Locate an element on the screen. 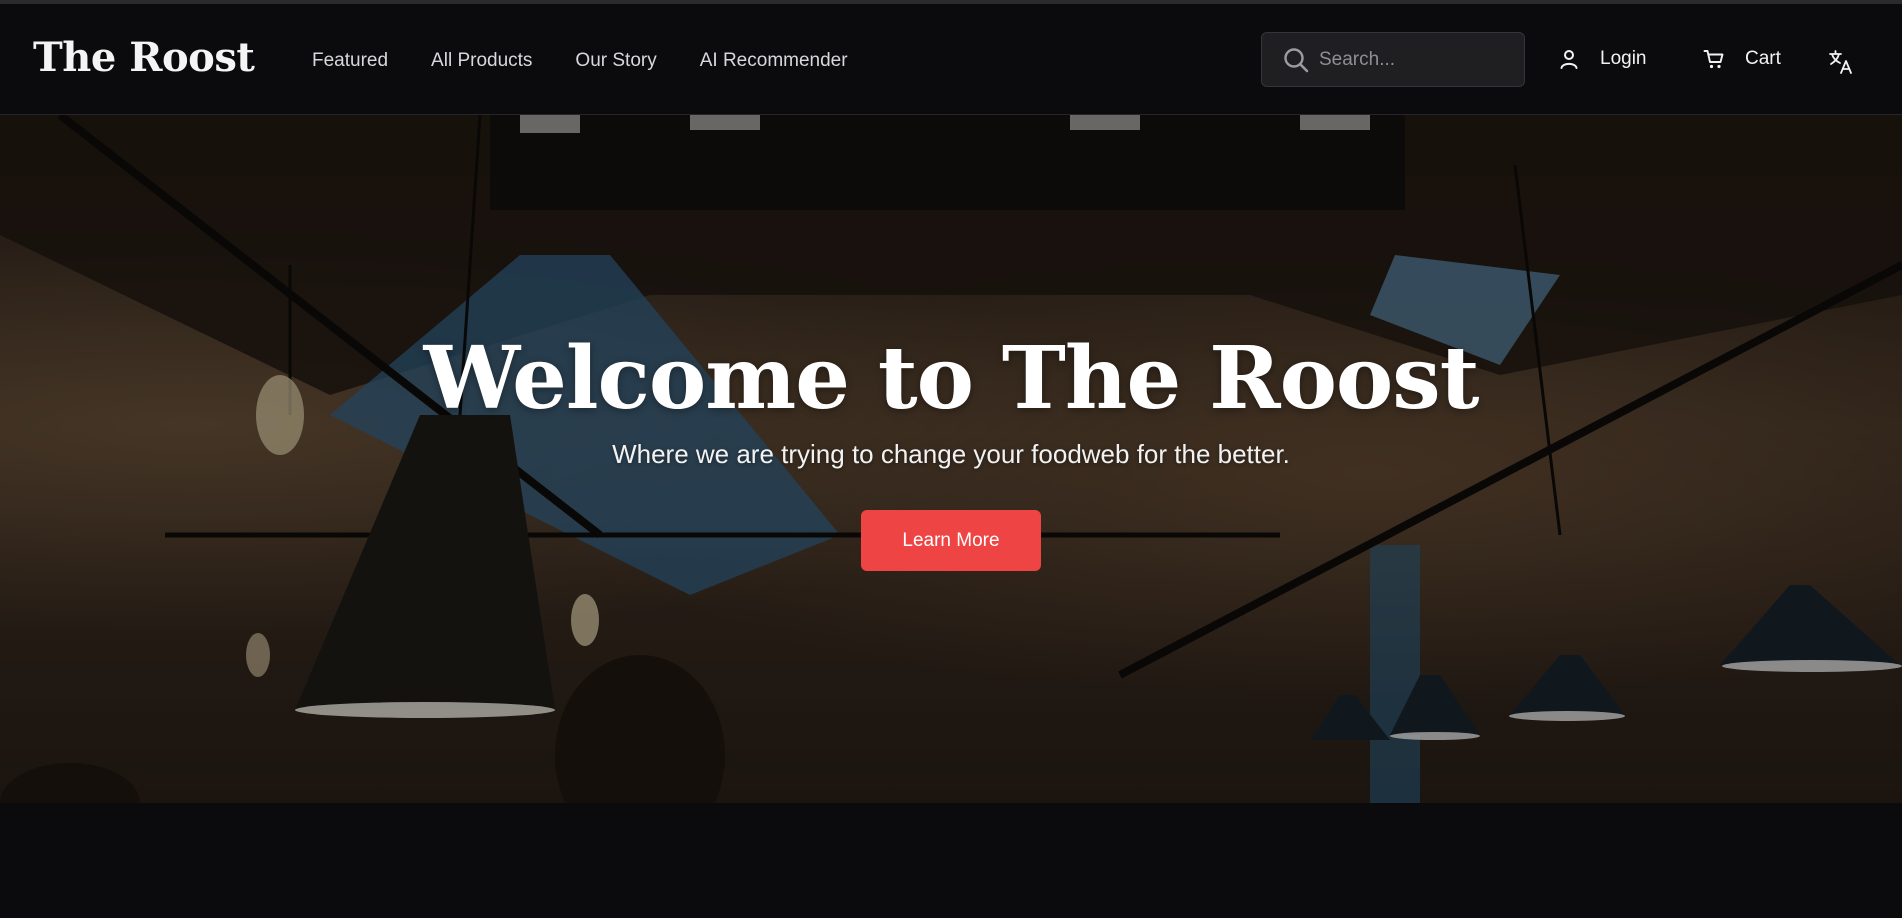 This screenshot has height=918, width=1902. nav-link-ai-recommender: AI Recommender is located at coordinates (774, 61).